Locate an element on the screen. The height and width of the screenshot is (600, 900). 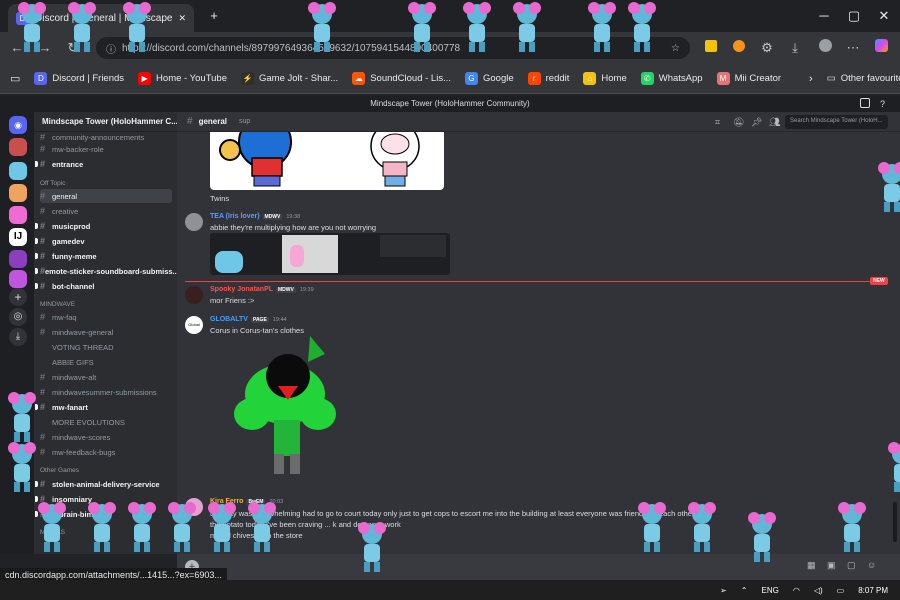
channel-category: Other Games is located at coordinates (59, 470).